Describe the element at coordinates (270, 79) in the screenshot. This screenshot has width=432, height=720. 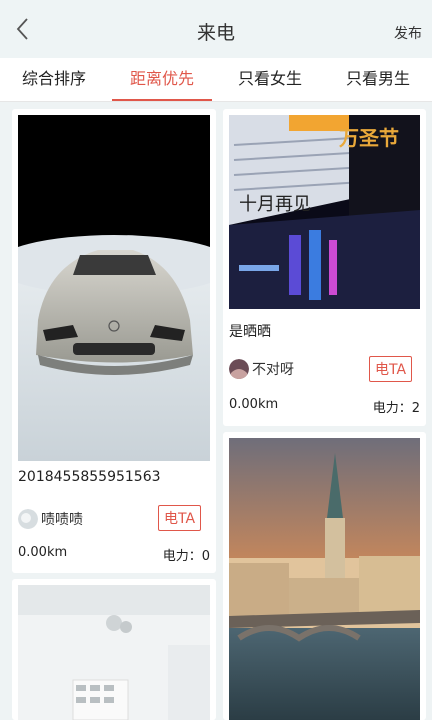
I see `tab-female-only: 只看女生` at that location.